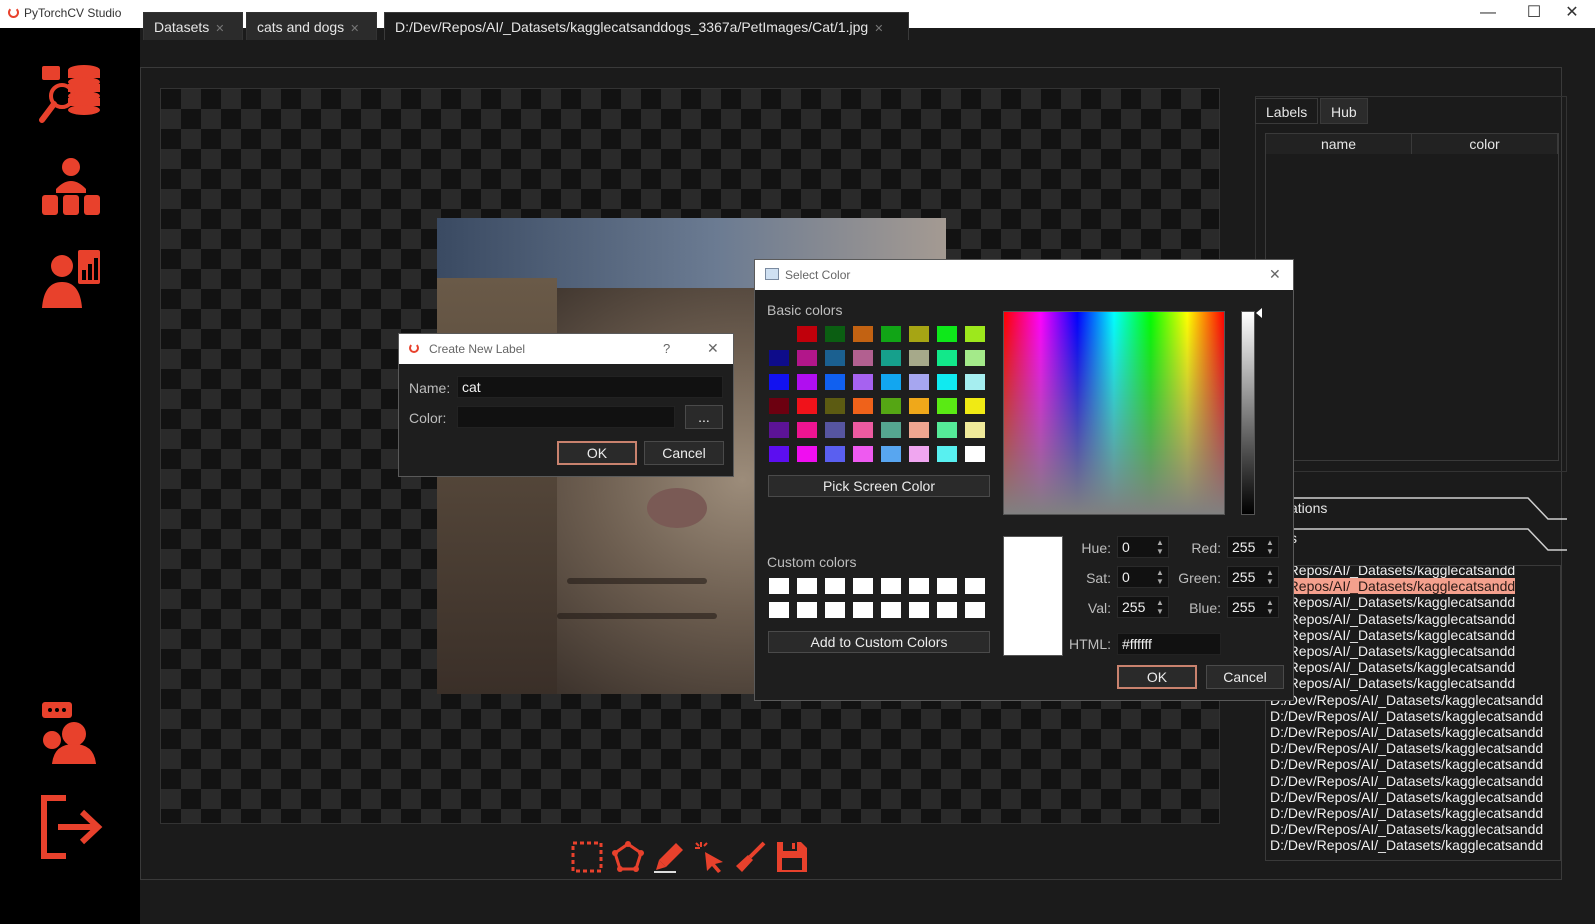 The image size is (1595, 924). I want to click on value-slider, so click(1248, 413).